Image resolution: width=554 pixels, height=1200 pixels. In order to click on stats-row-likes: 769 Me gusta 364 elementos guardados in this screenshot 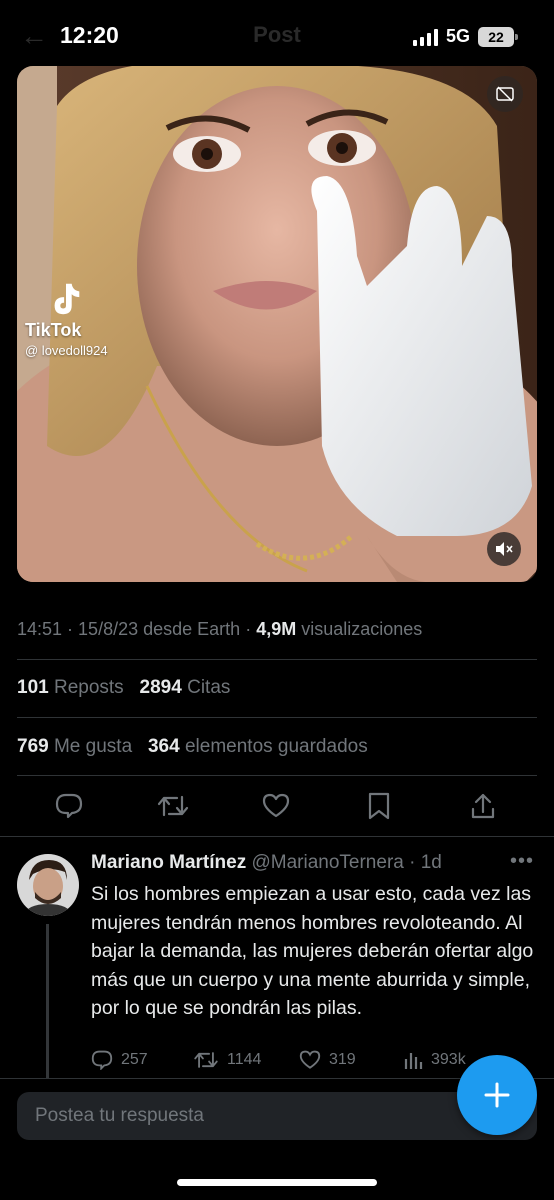, I will do `click(192, 747)`.